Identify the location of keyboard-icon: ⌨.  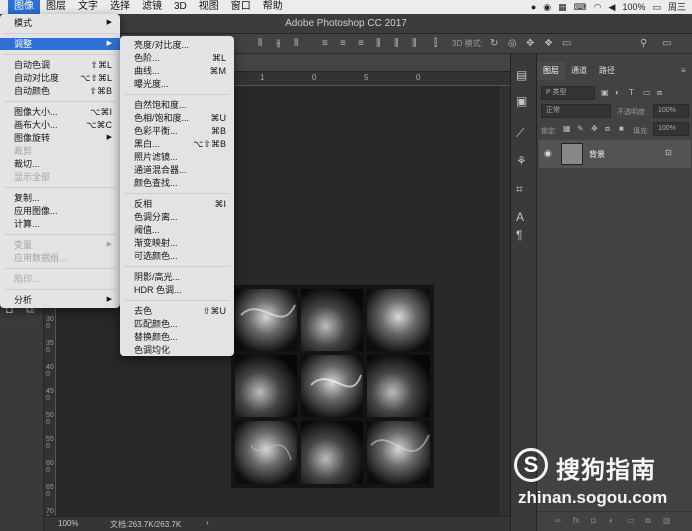
(580, 7).